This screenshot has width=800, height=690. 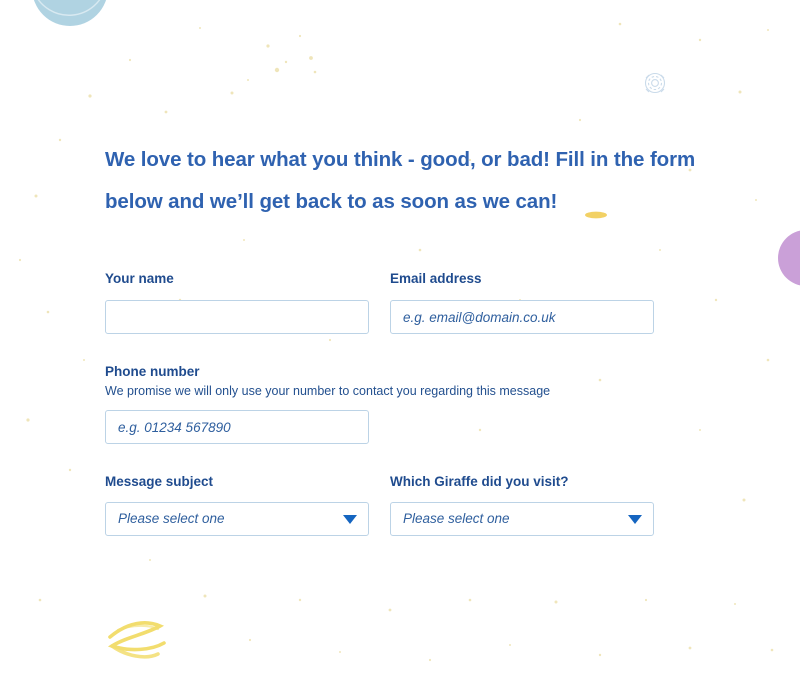 What do you see at coordinates (522, 317) in the screenshot?
I see `email-address-input` at bounding box center [522, 317].